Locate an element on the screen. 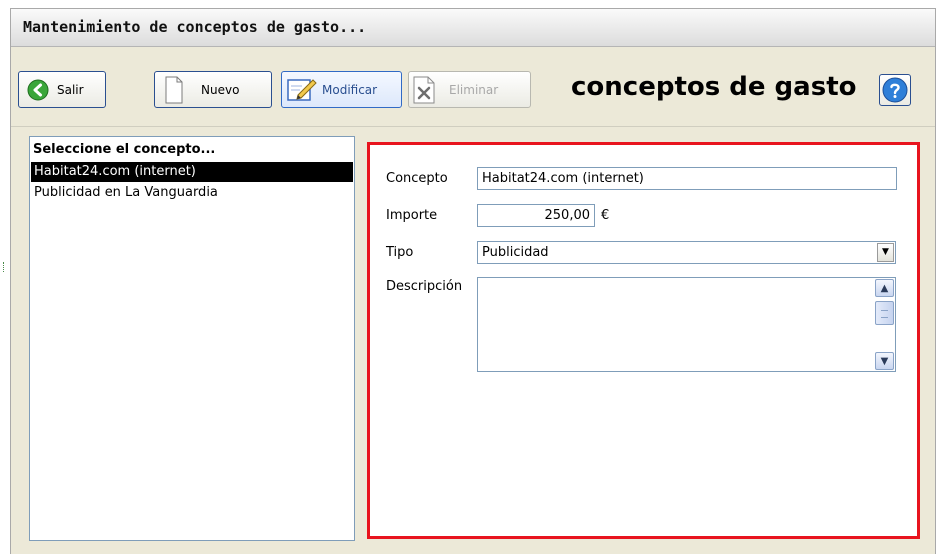 This screenshot has width=943, height=554. amount-input: 250,00 is located at coordinates (536, 215).